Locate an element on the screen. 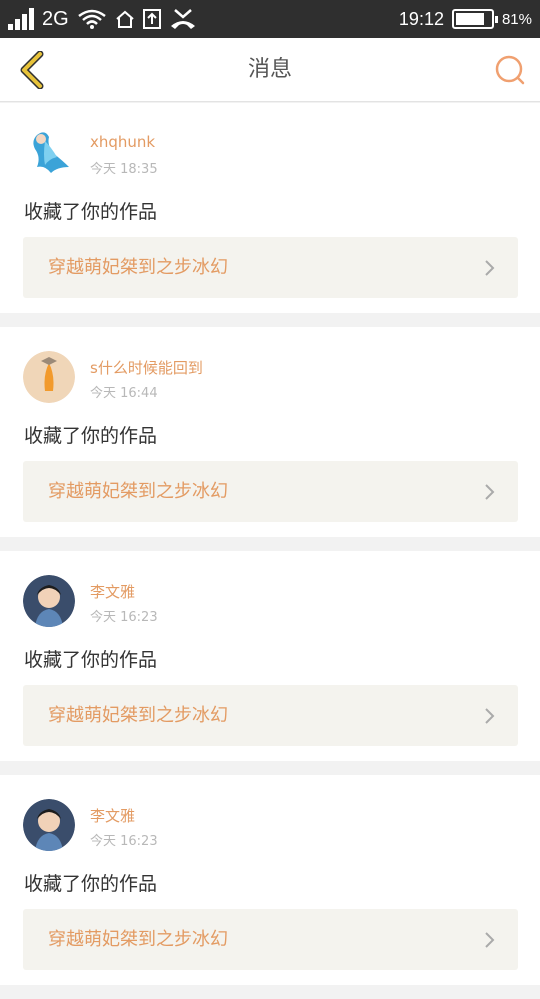 The image size is (540, 999). signal-strength-icon is located at coordinates (21, 19).